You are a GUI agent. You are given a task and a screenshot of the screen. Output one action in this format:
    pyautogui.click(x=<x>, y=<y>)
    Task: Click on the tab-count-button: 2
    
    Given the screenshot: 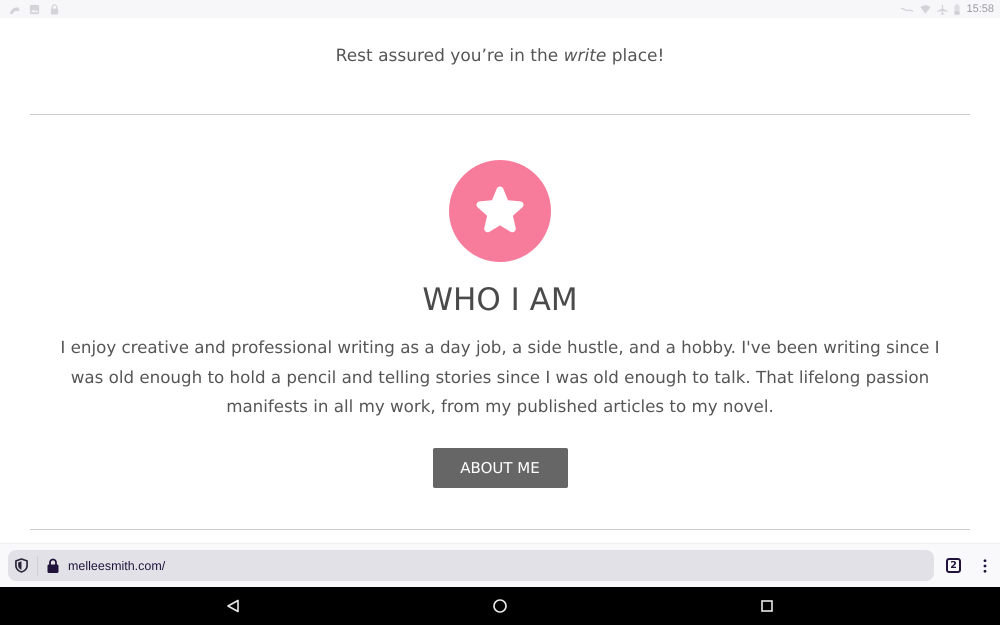 What is the action you would take?
    pyautogui.click(x=953, y=565)
    